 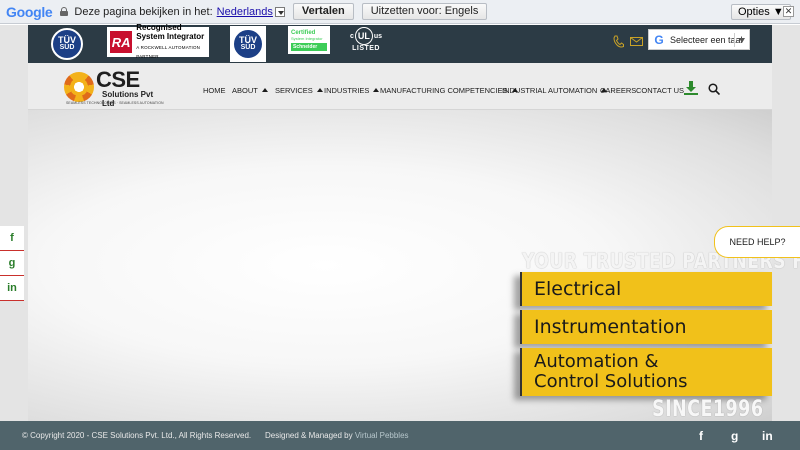 I want to click on ra-sub: A ROCKWELL AUTOMATION PARTNER, so click(x=168, y=52).